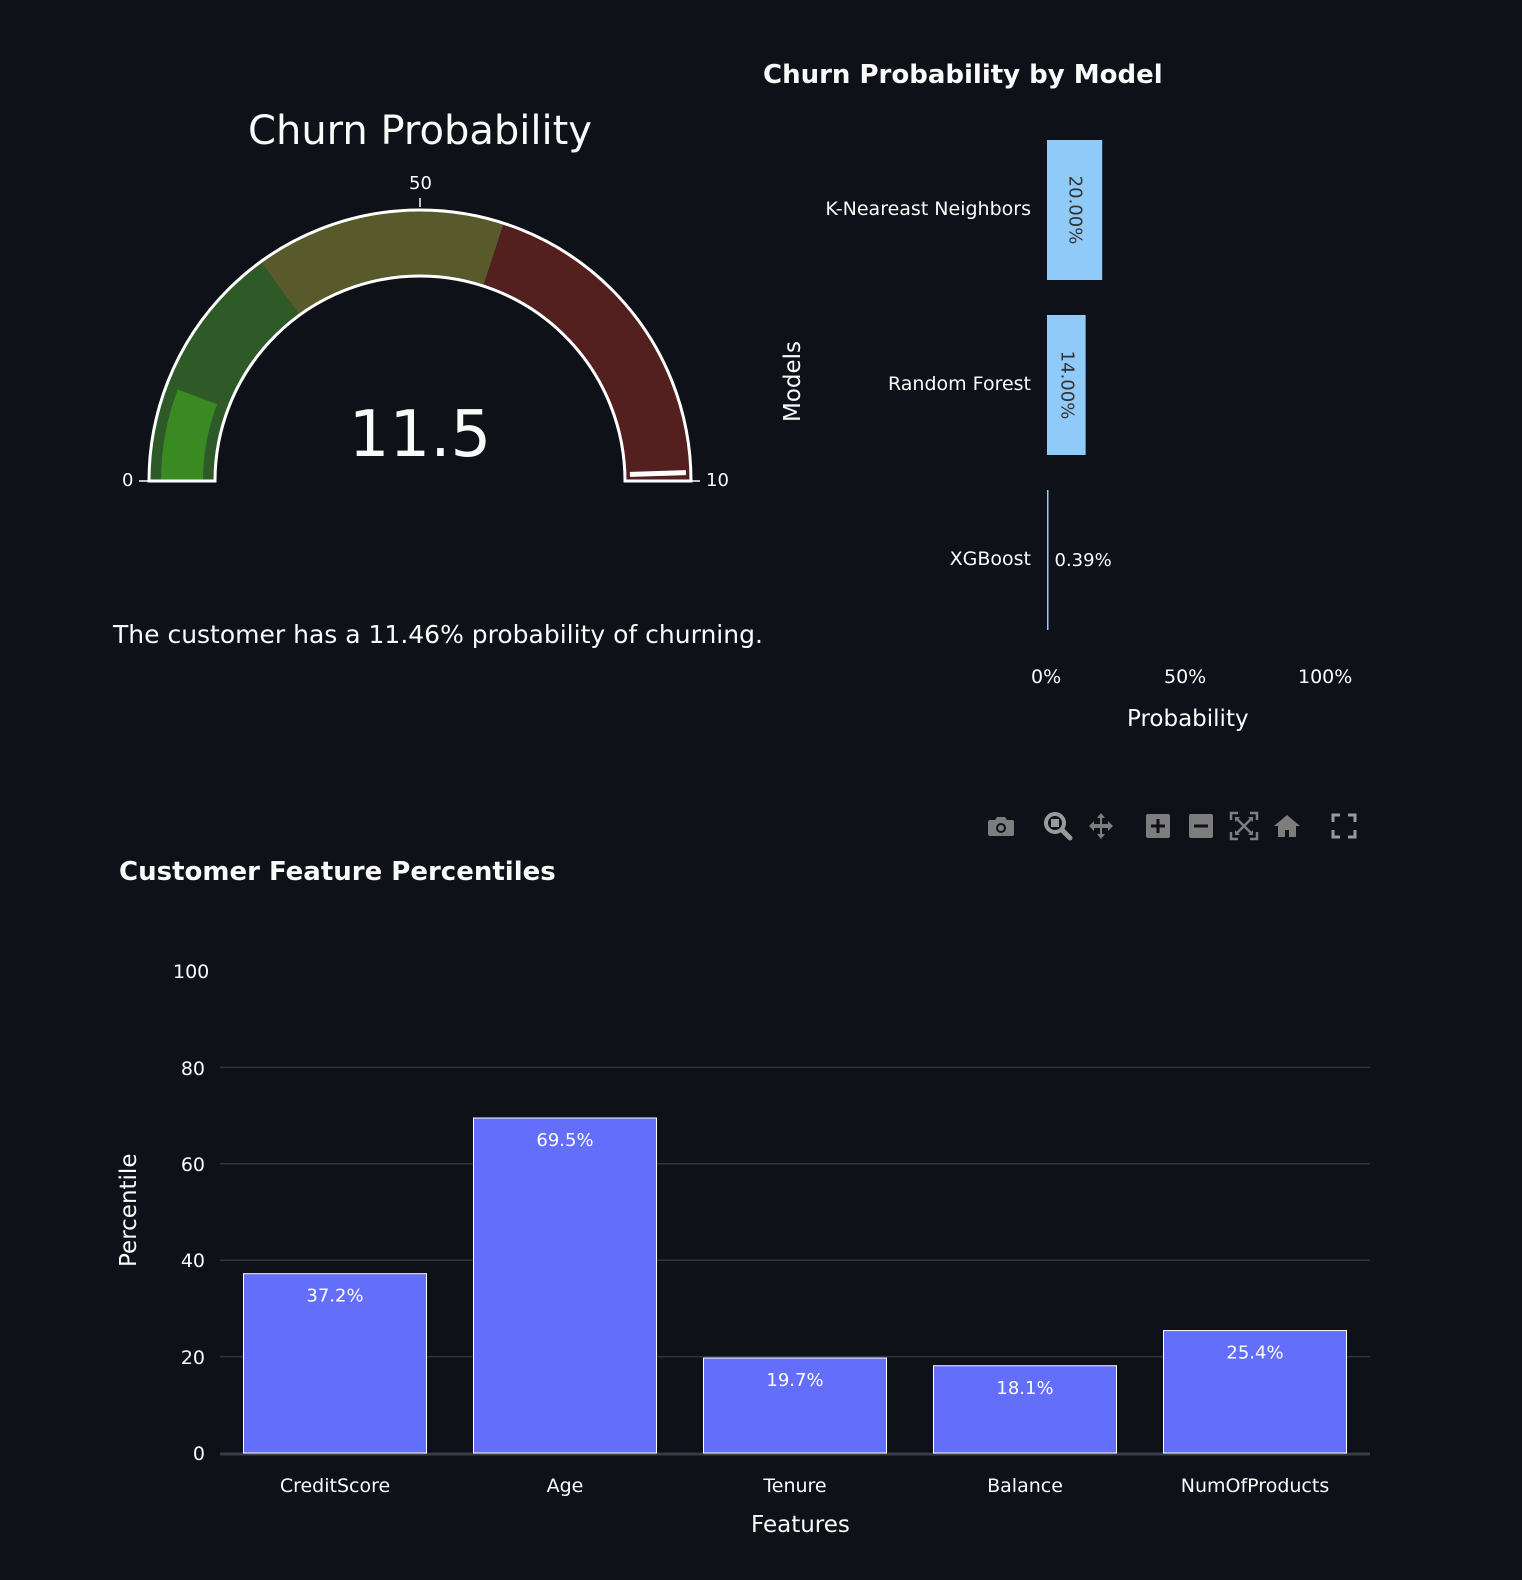  Describe the element at coordinates (565, 1486) in the screenshot. I see `feature-x-tick: Age` at that location.